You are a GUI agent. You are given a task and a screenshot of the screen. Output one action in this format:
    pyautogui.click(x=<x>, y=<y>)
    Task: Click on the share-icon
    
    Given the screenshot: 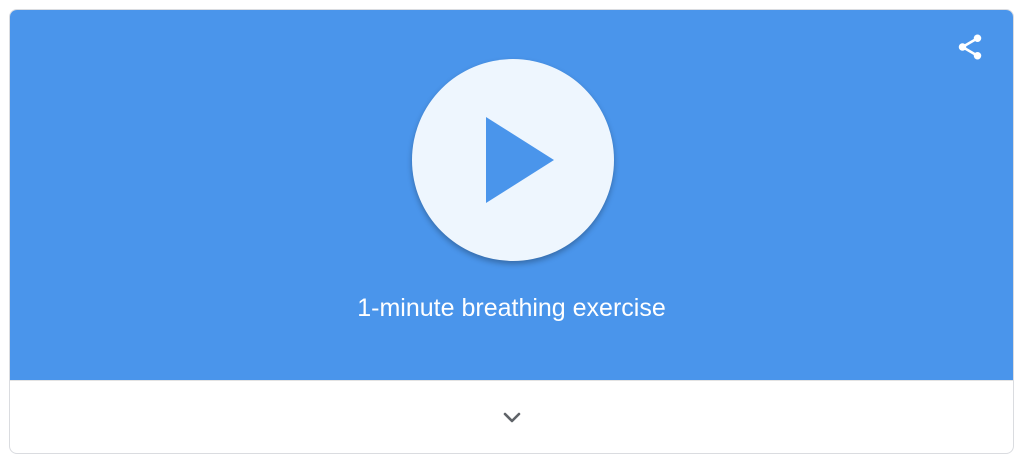 What is the action you would take?
    pyautogui.click(x=970, y=47)
    